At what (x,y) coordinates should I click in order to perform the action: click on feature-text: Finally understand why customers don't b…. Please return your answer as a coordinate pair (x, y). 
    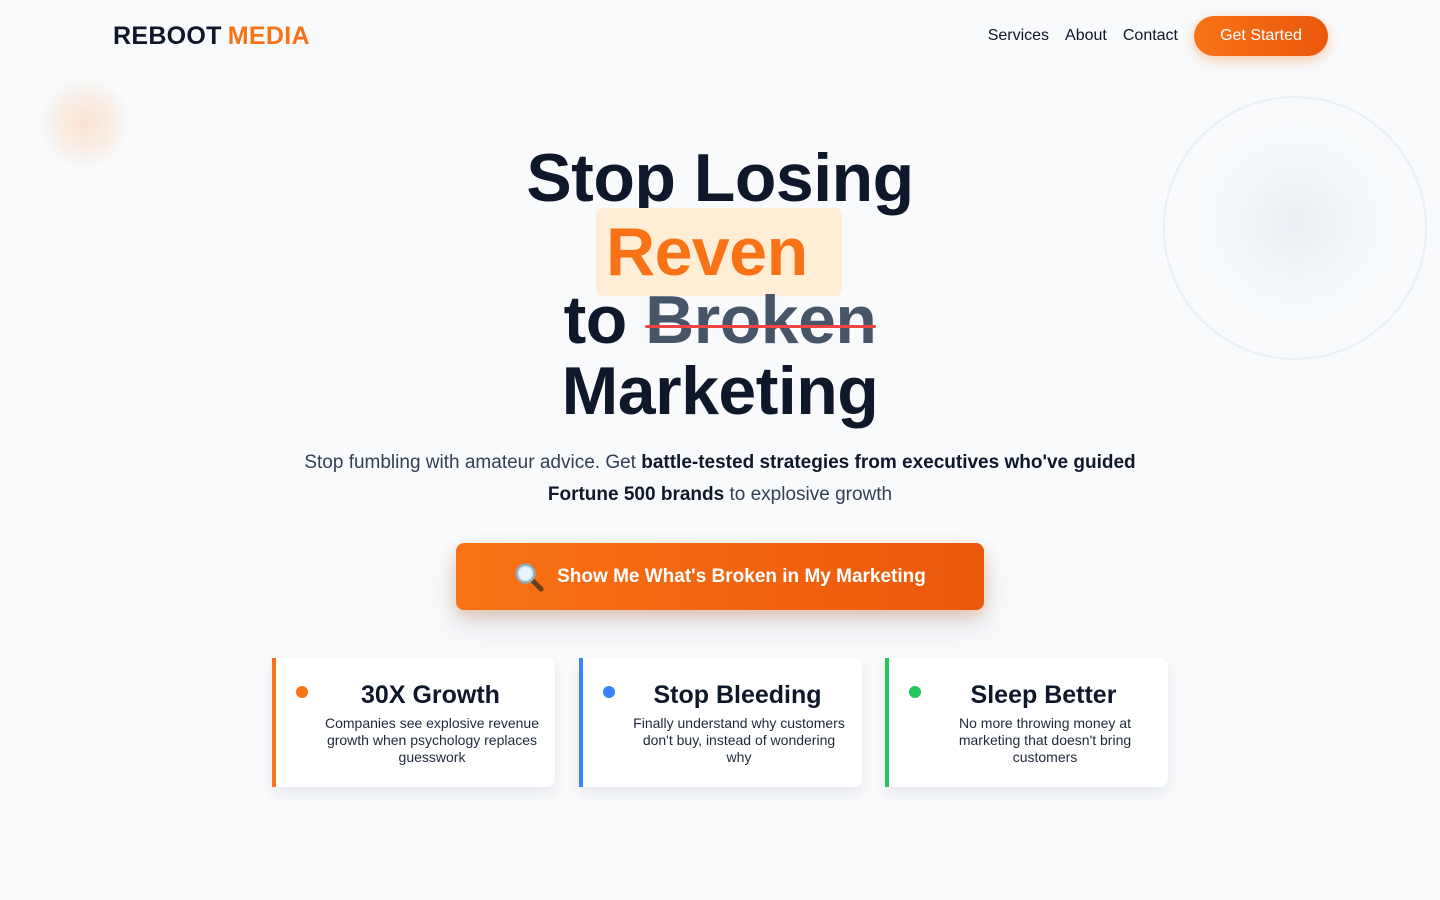
    Looking at the image, I should click on (739, 740).